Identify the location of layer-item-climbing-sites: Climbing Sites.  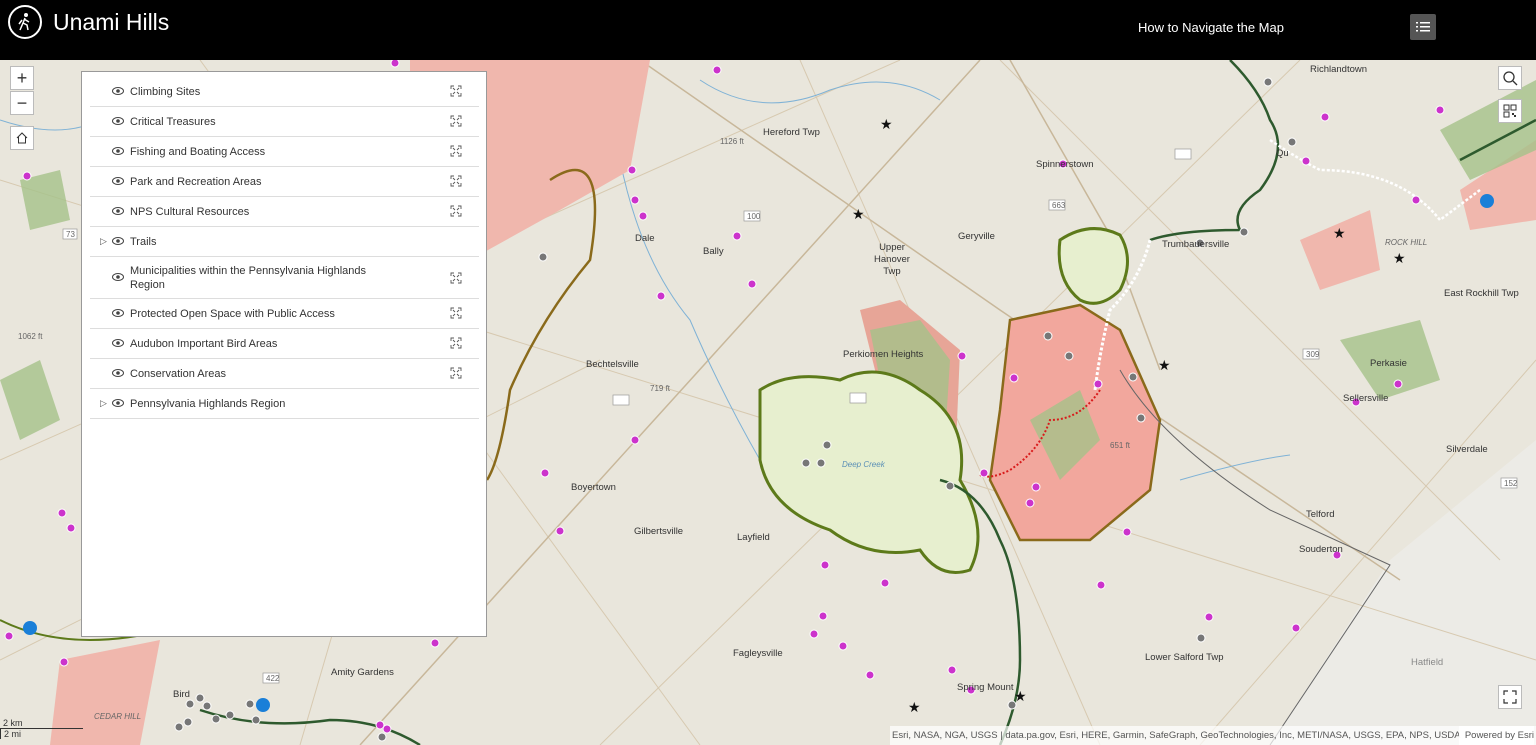
(284, 92).